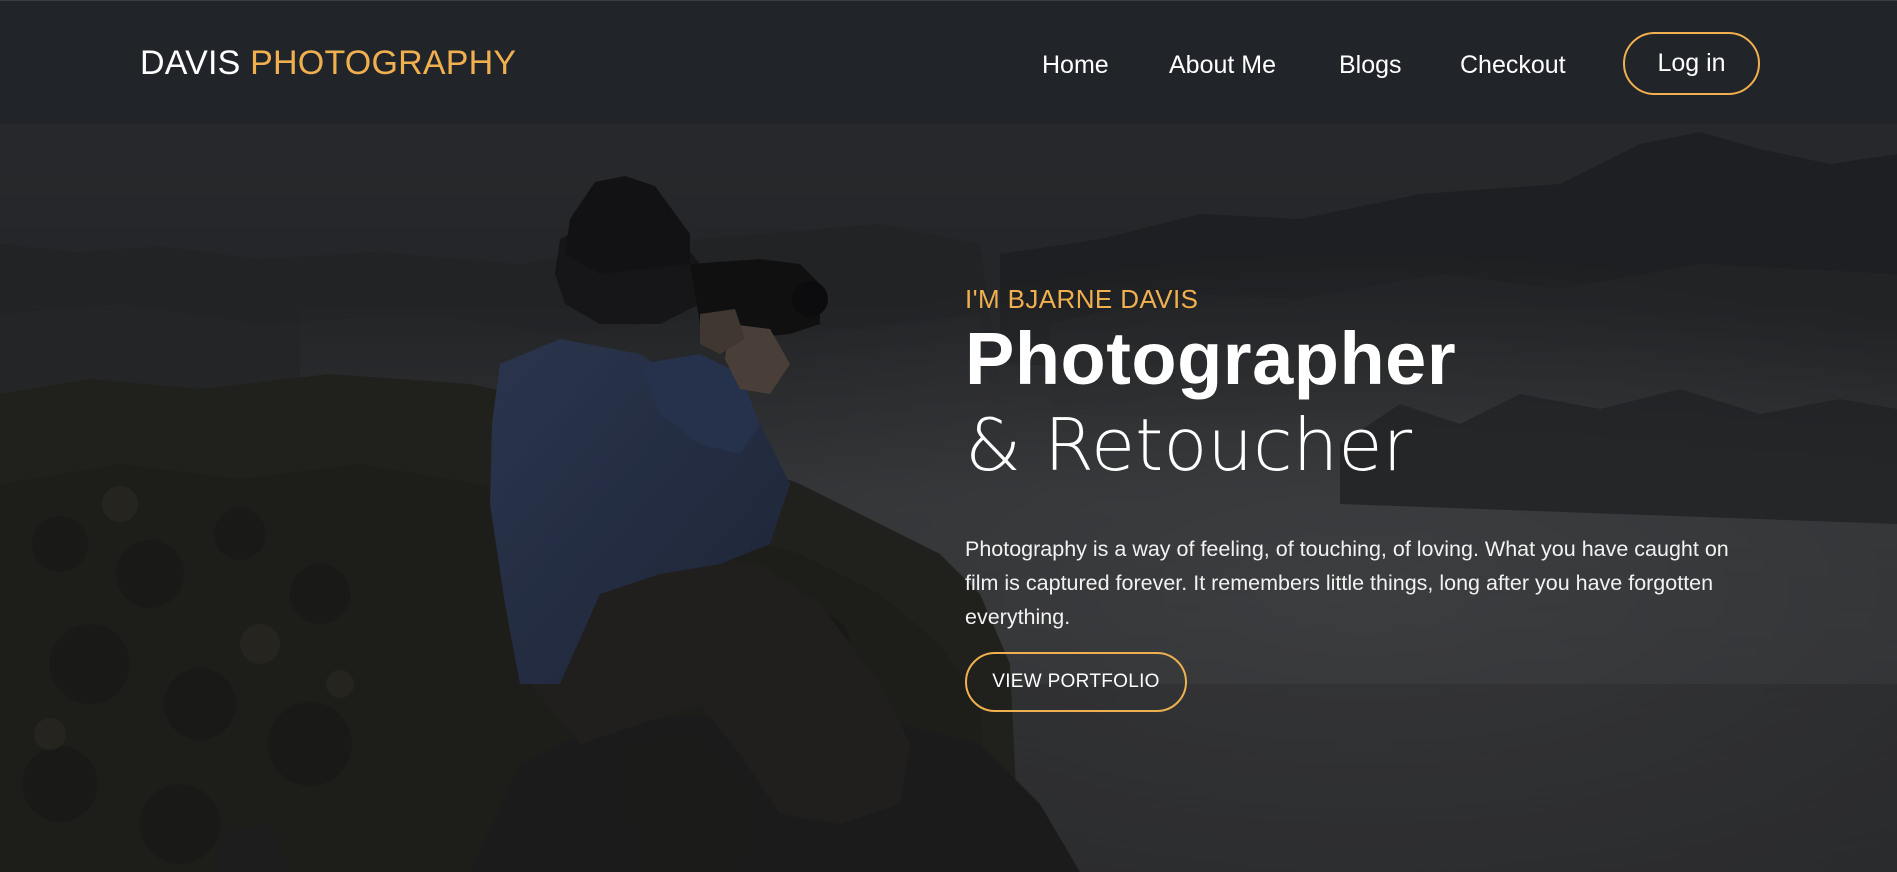  Describe the element at coordinates (1211, 358) in the screenshot. I see `hero-title: Photographer` at that location.